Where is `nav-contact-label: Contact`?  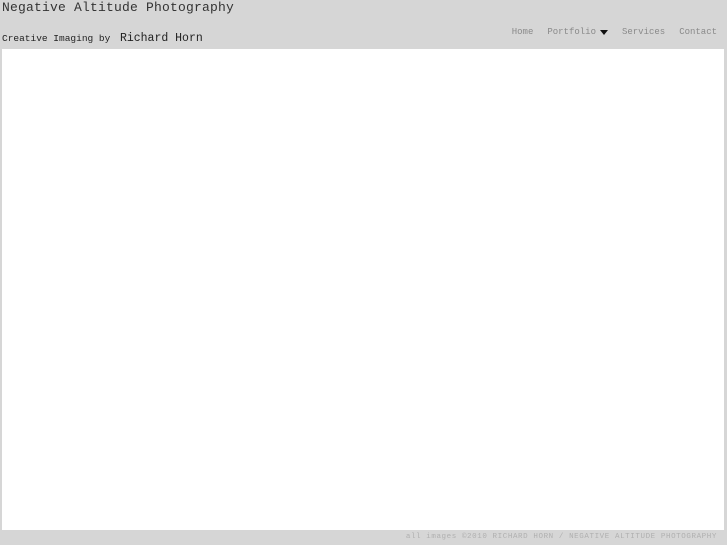
nav-contact-label: Contact is located at coordinates (698, 32).